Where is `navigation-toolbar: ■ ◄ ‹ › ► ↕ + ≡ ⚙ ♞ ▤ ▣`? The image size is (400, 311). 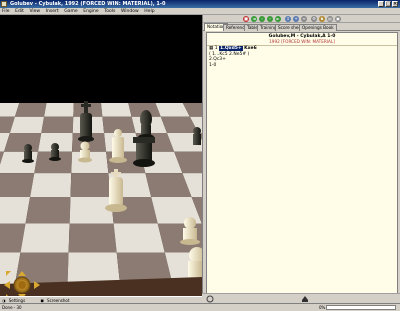 navigation-toolbar: ■ ◄ ‹ › ► ↕ + ≡ ⚙ ♞ ▤ ▣ is located at coordinates (301, 19).